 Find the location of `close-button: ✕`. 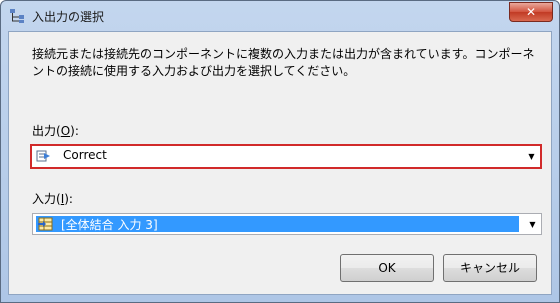

close-button: ✕ is located at coordinates (531, 12).